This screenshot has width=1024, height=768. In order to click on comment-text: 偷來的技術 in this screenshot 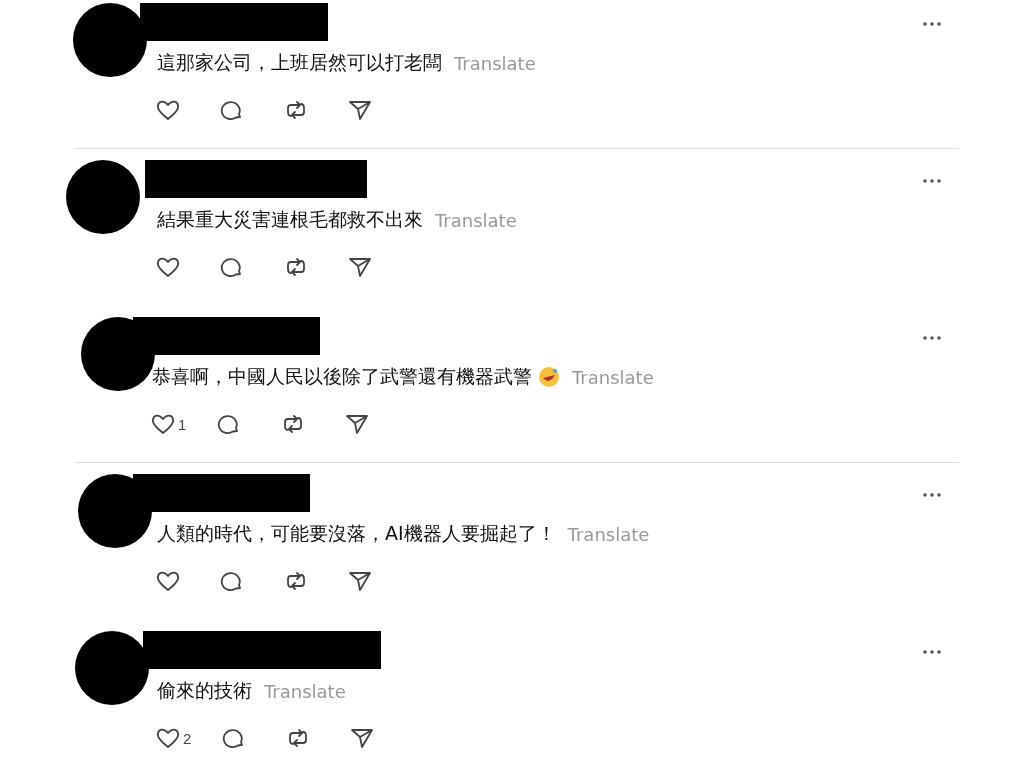, I will do `click(204, 690)`.